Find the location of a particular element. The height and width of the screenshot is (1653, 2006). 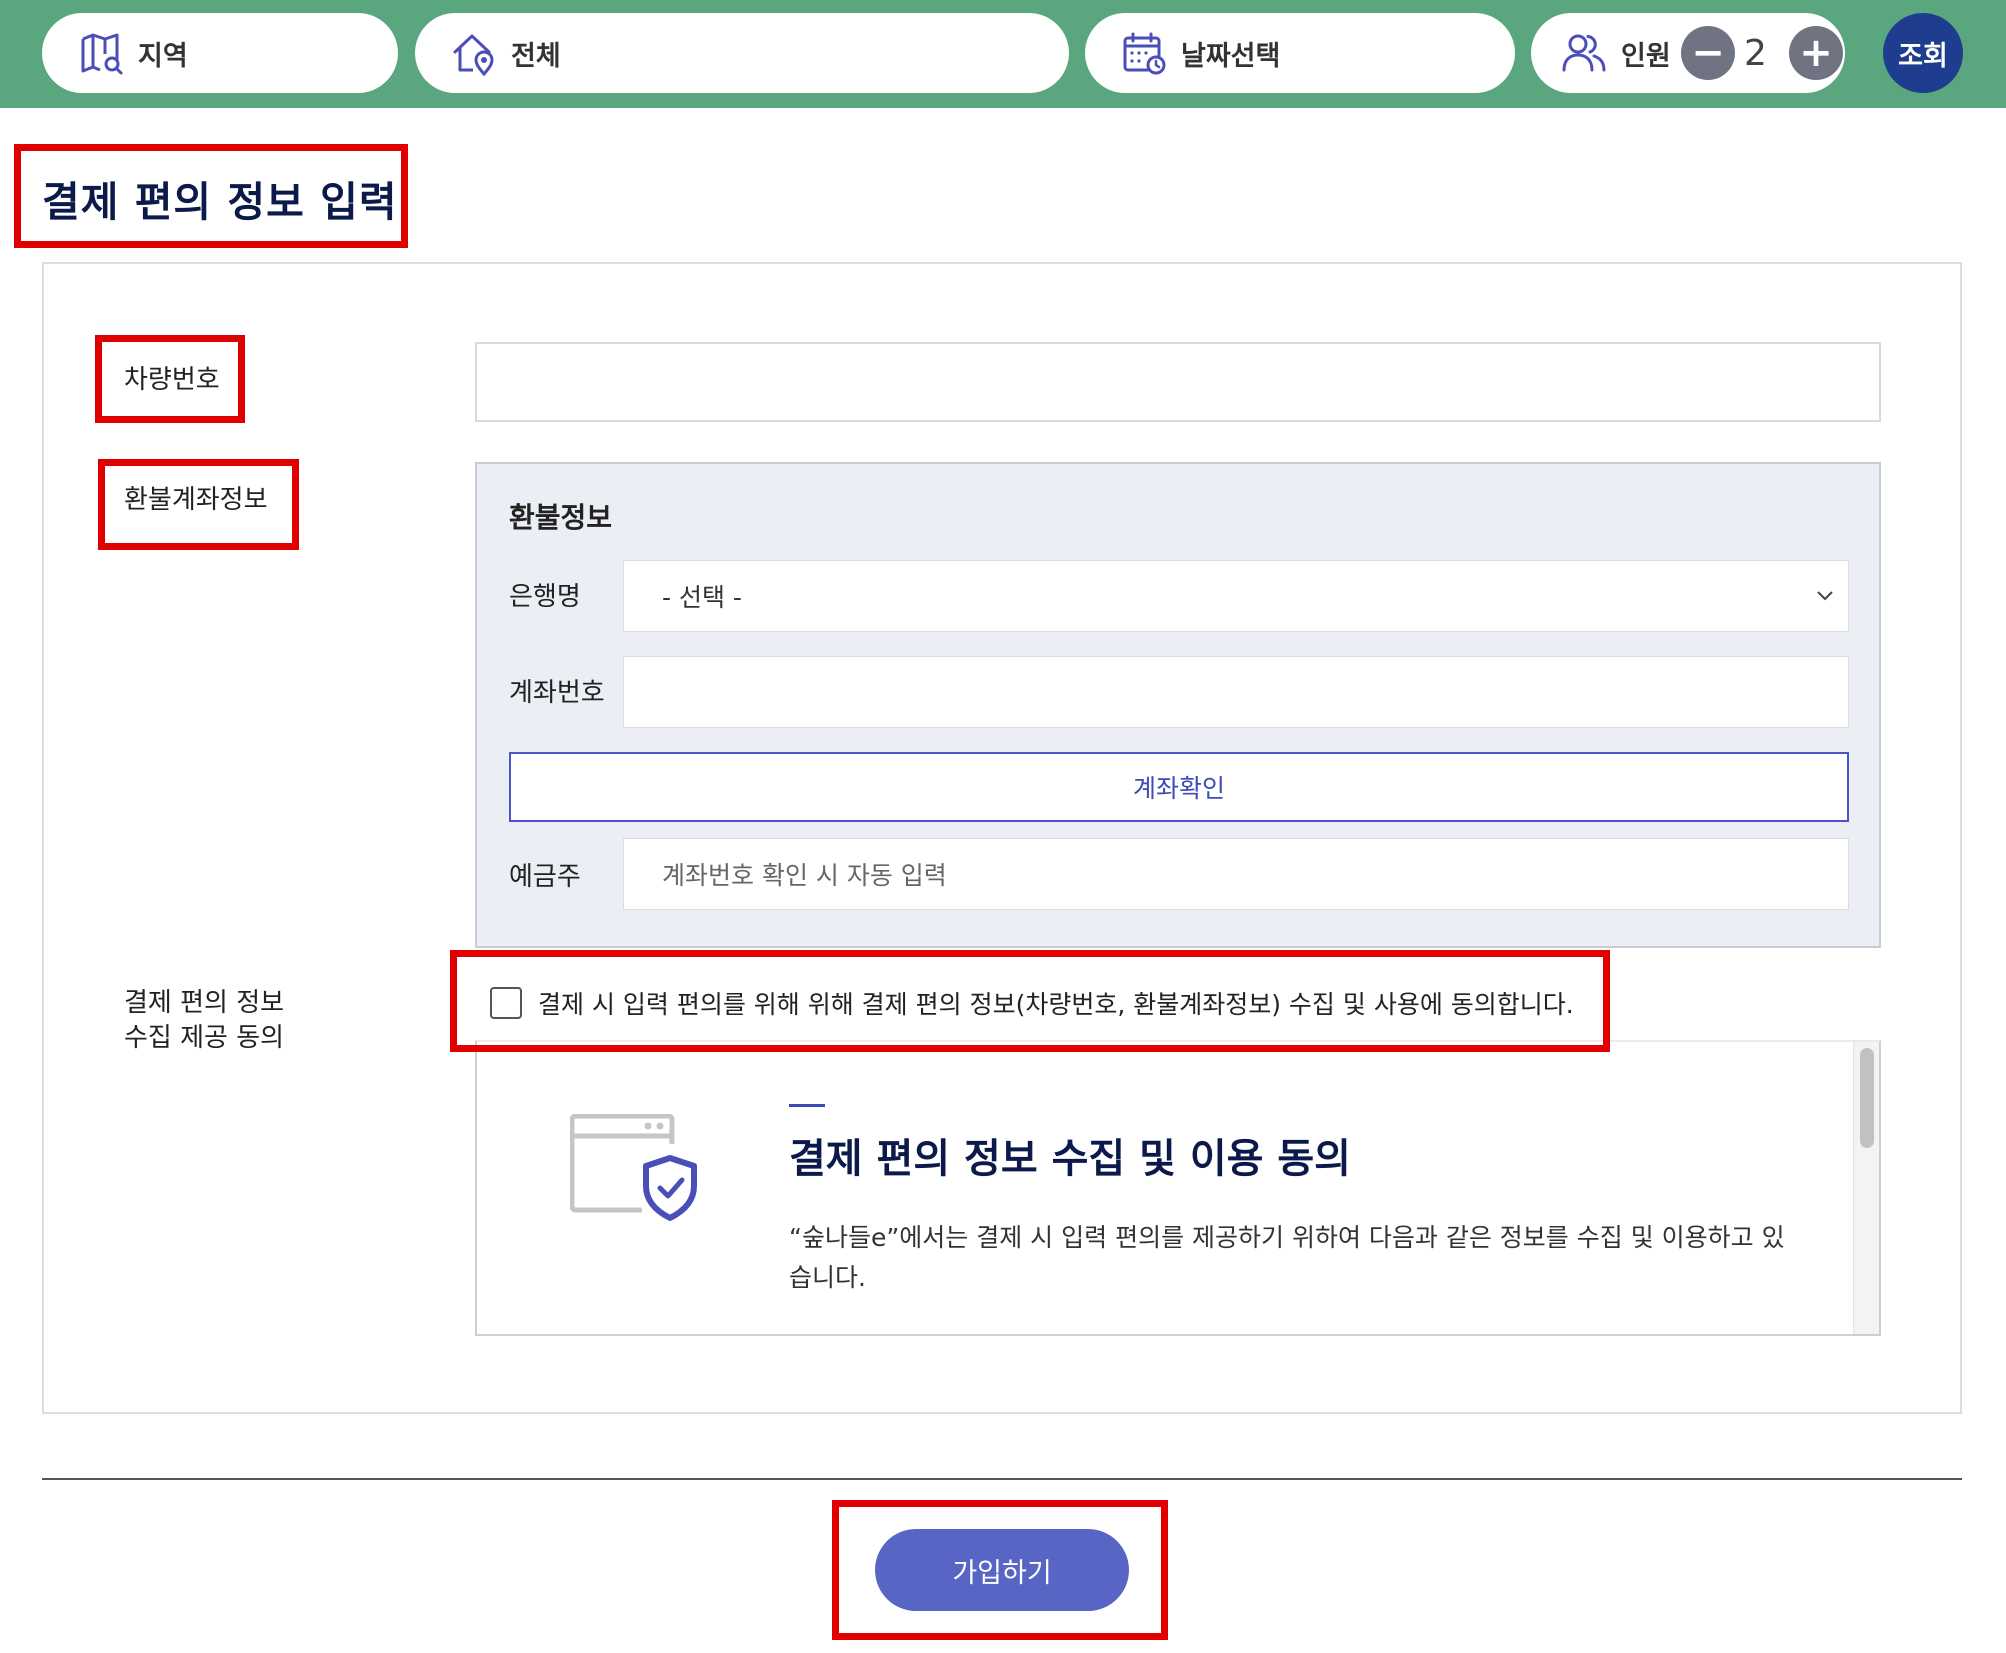

page-title: 결제 편의 정보 입력 is located at coordinates (220, 202).